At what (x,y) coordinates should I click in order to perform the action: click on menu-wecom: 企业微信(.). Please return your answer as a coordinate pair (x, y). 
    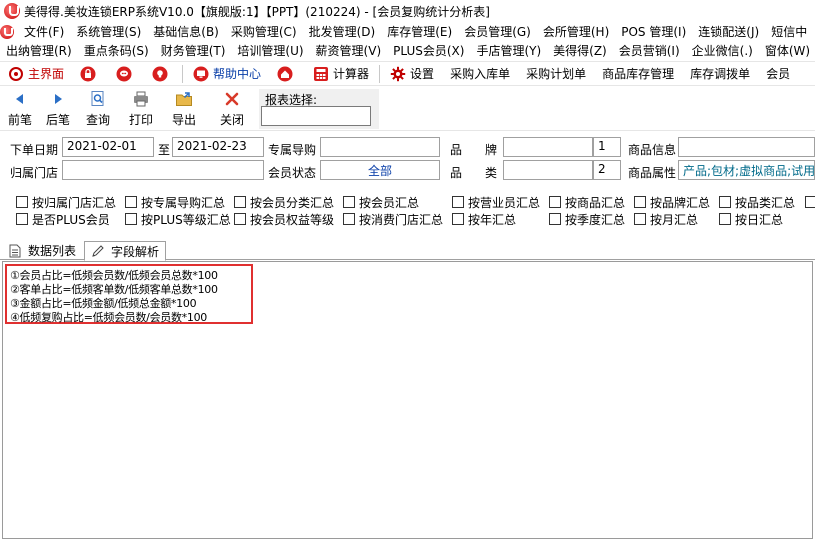
    Looking at the image, I should click on (722, 50).